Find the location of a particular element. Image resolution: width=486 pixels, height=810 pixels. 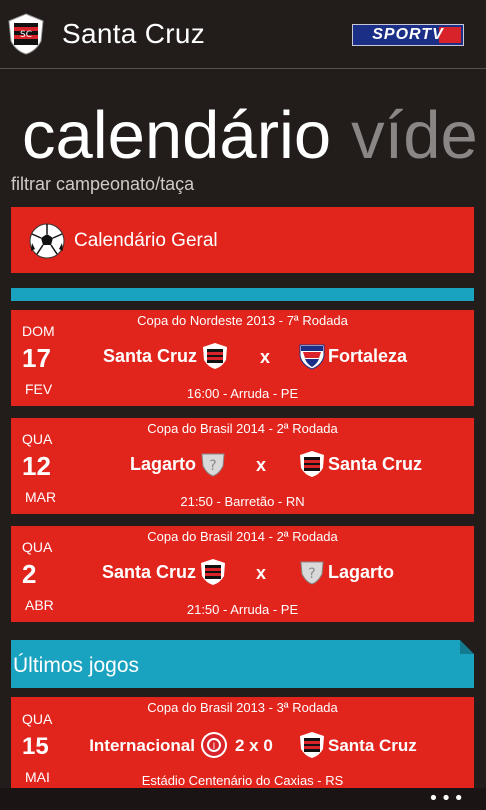

venue: Estádio Centenário do Caxias - RS is located at coordinates (242, 780).